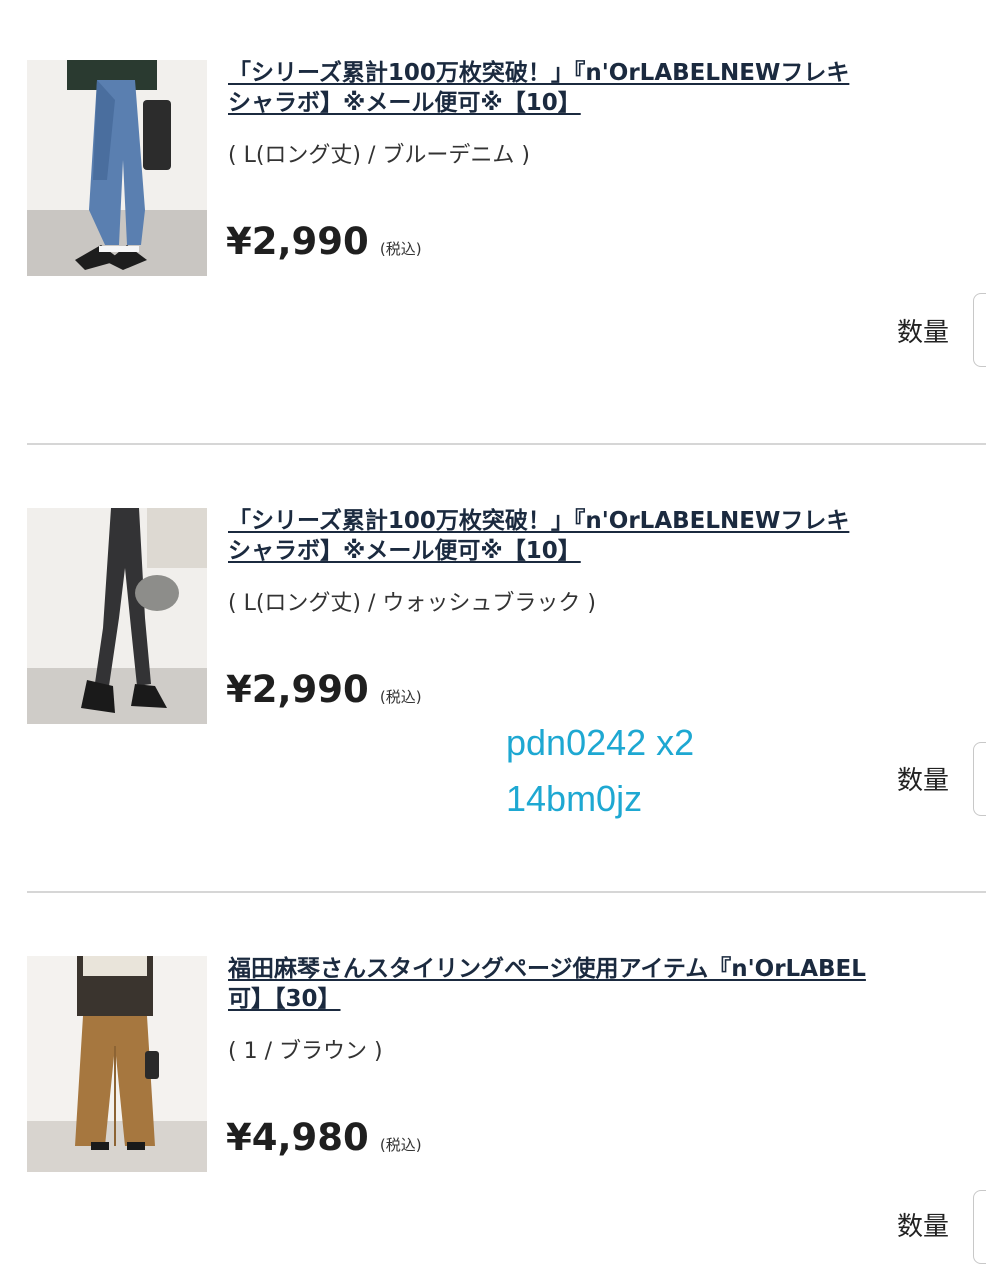 This screenshot has width=986, height=1264. What do you see at coordinates (379, 155) in the screenshot?
I see `product-variant: ( L(ロング丈) / ブルーデニム )` at bounding box center [379, 155].